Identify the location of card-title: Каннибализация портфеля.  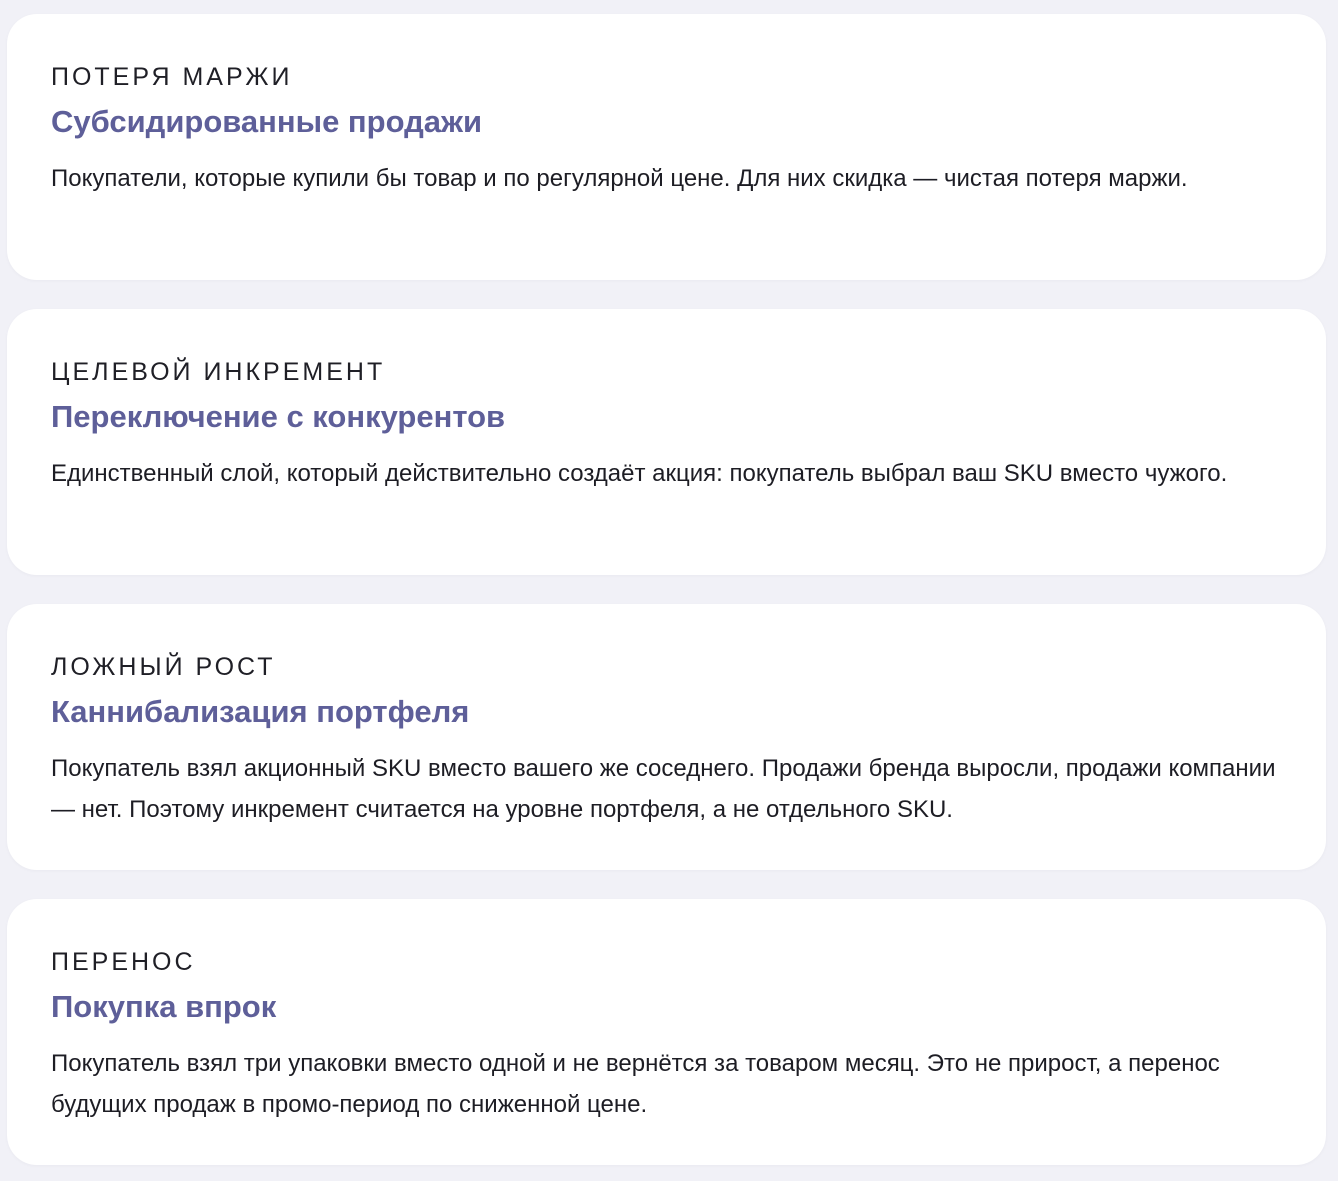
(260, 711).